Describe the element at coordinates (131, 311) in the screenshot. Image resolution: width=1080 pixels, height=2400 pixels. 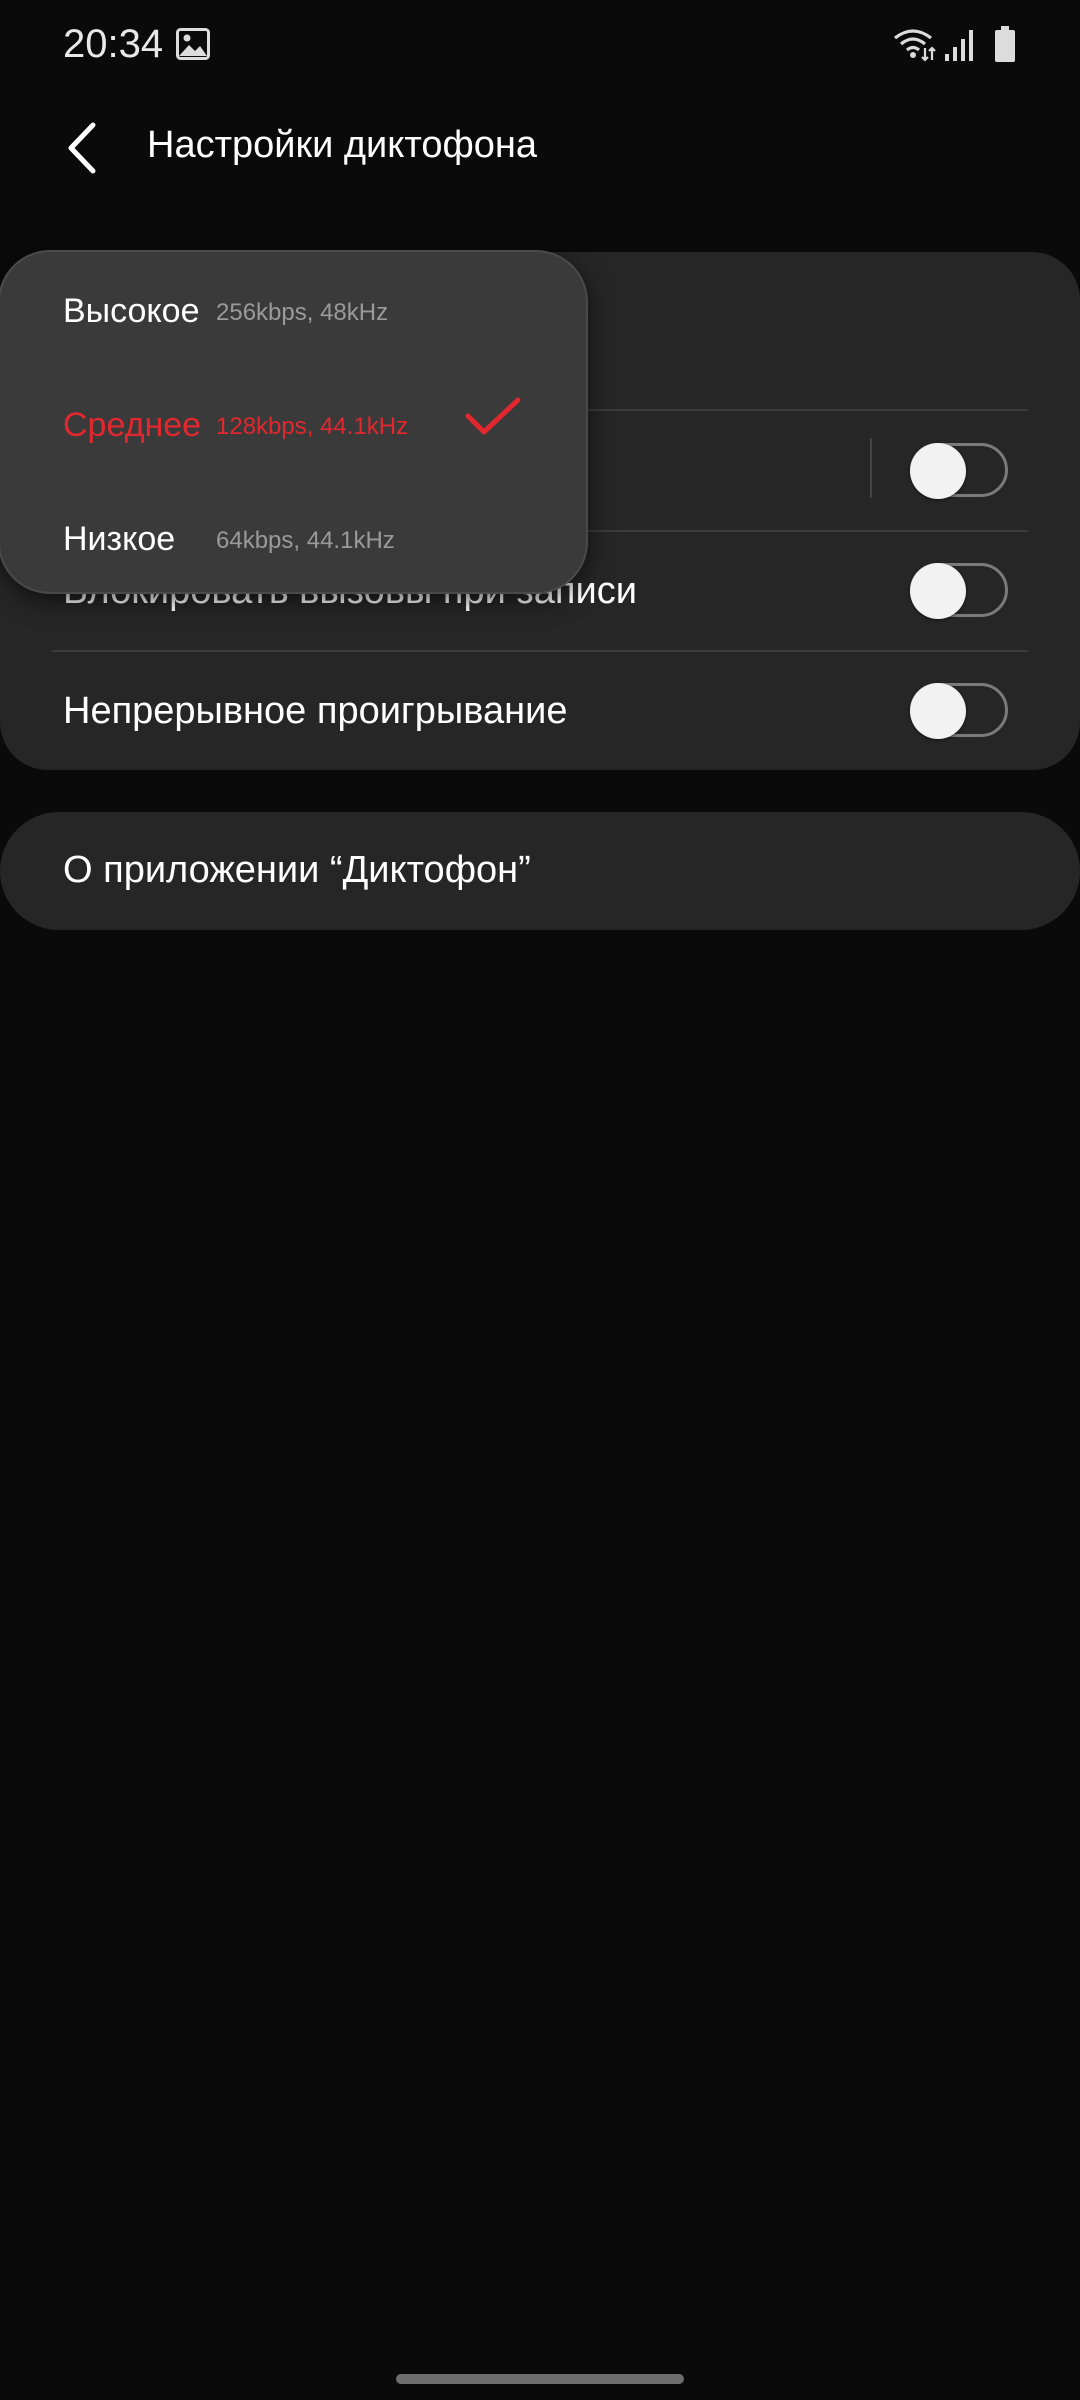
I see `quality-option-name: Высокое` at that location.